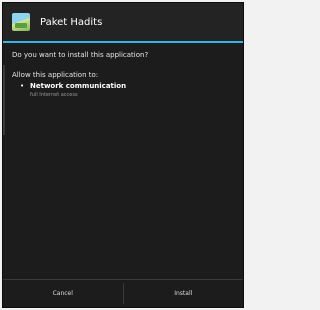 Image resolution: width=320 pixels, height=310 pixels. What do you see at coordinates (55, 75) in the screenshot?
I see `allow-label: Allow this application to:` at bounding box center [55, 75].